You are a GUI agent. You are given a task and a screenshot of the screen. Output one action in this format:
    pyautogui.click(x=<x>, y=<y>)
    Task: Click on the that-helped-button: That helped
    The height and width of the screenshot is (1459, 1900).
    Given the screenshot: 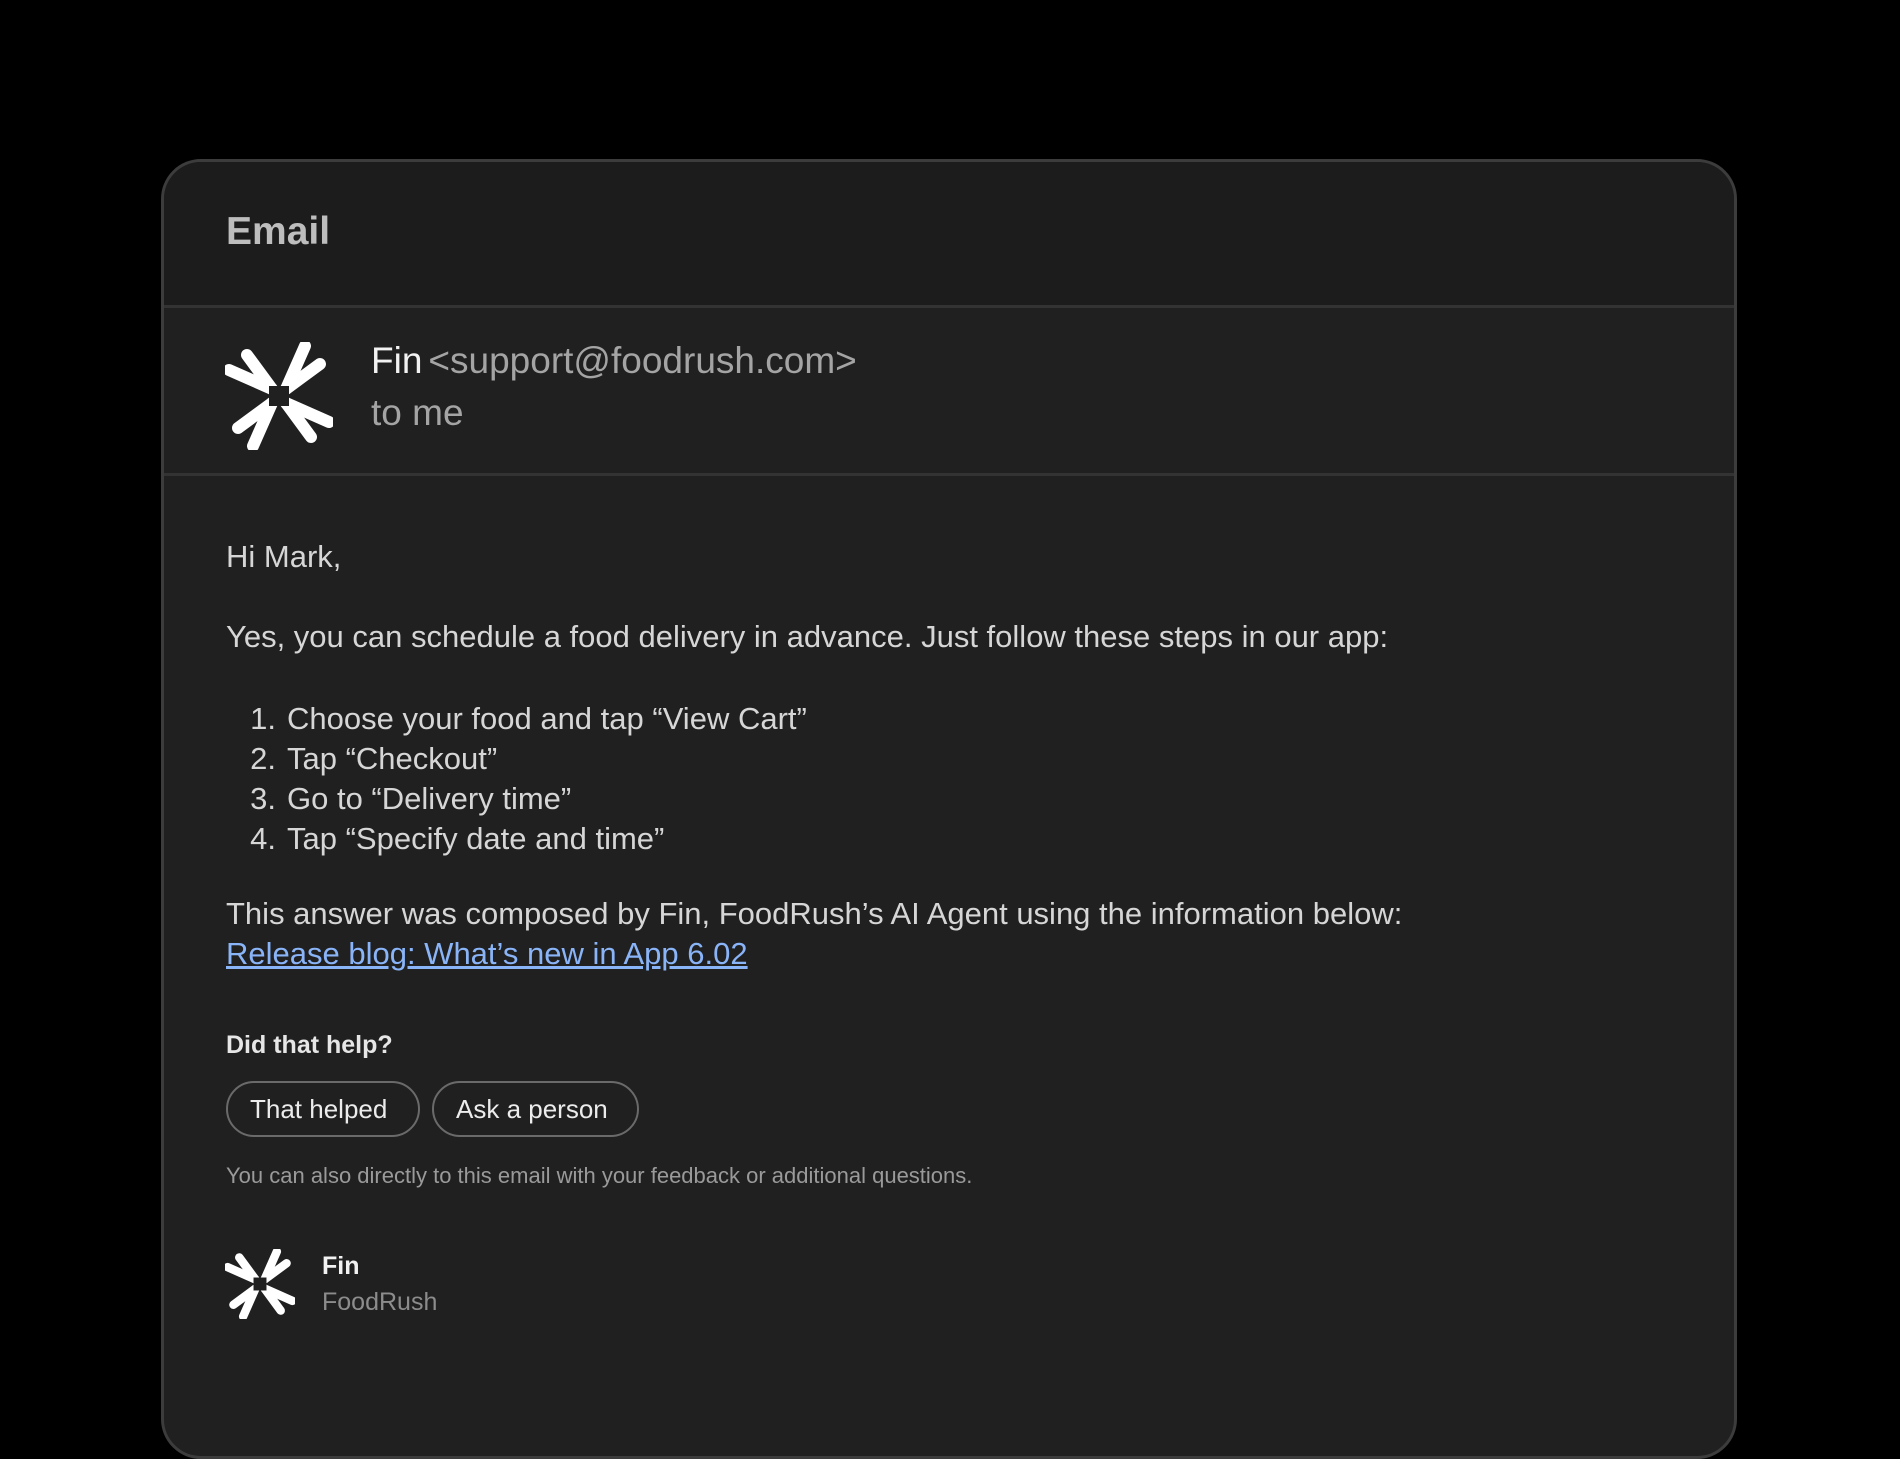 What is the action you would take?
    pyautogui.click(x=323, y=1109)
    